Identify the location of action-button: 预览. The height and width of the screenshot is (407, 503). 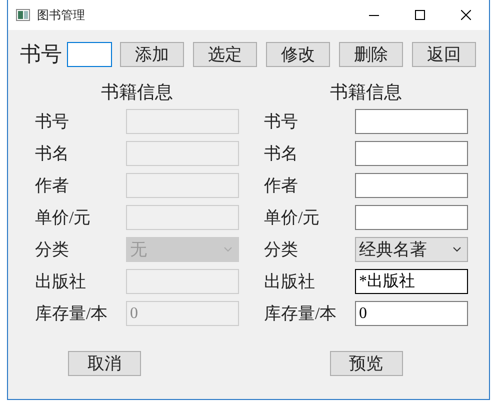
(366, 363).